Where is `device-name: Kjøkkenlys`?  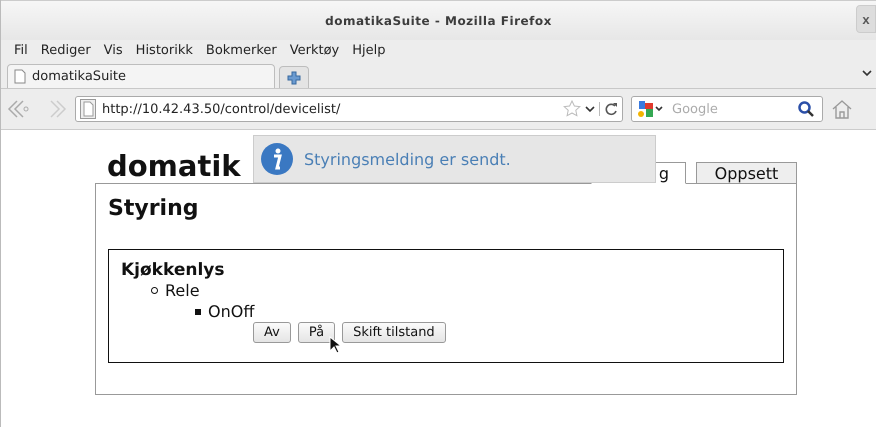
device-name: Kjøkkenlys is located at coordinates (173, 270).